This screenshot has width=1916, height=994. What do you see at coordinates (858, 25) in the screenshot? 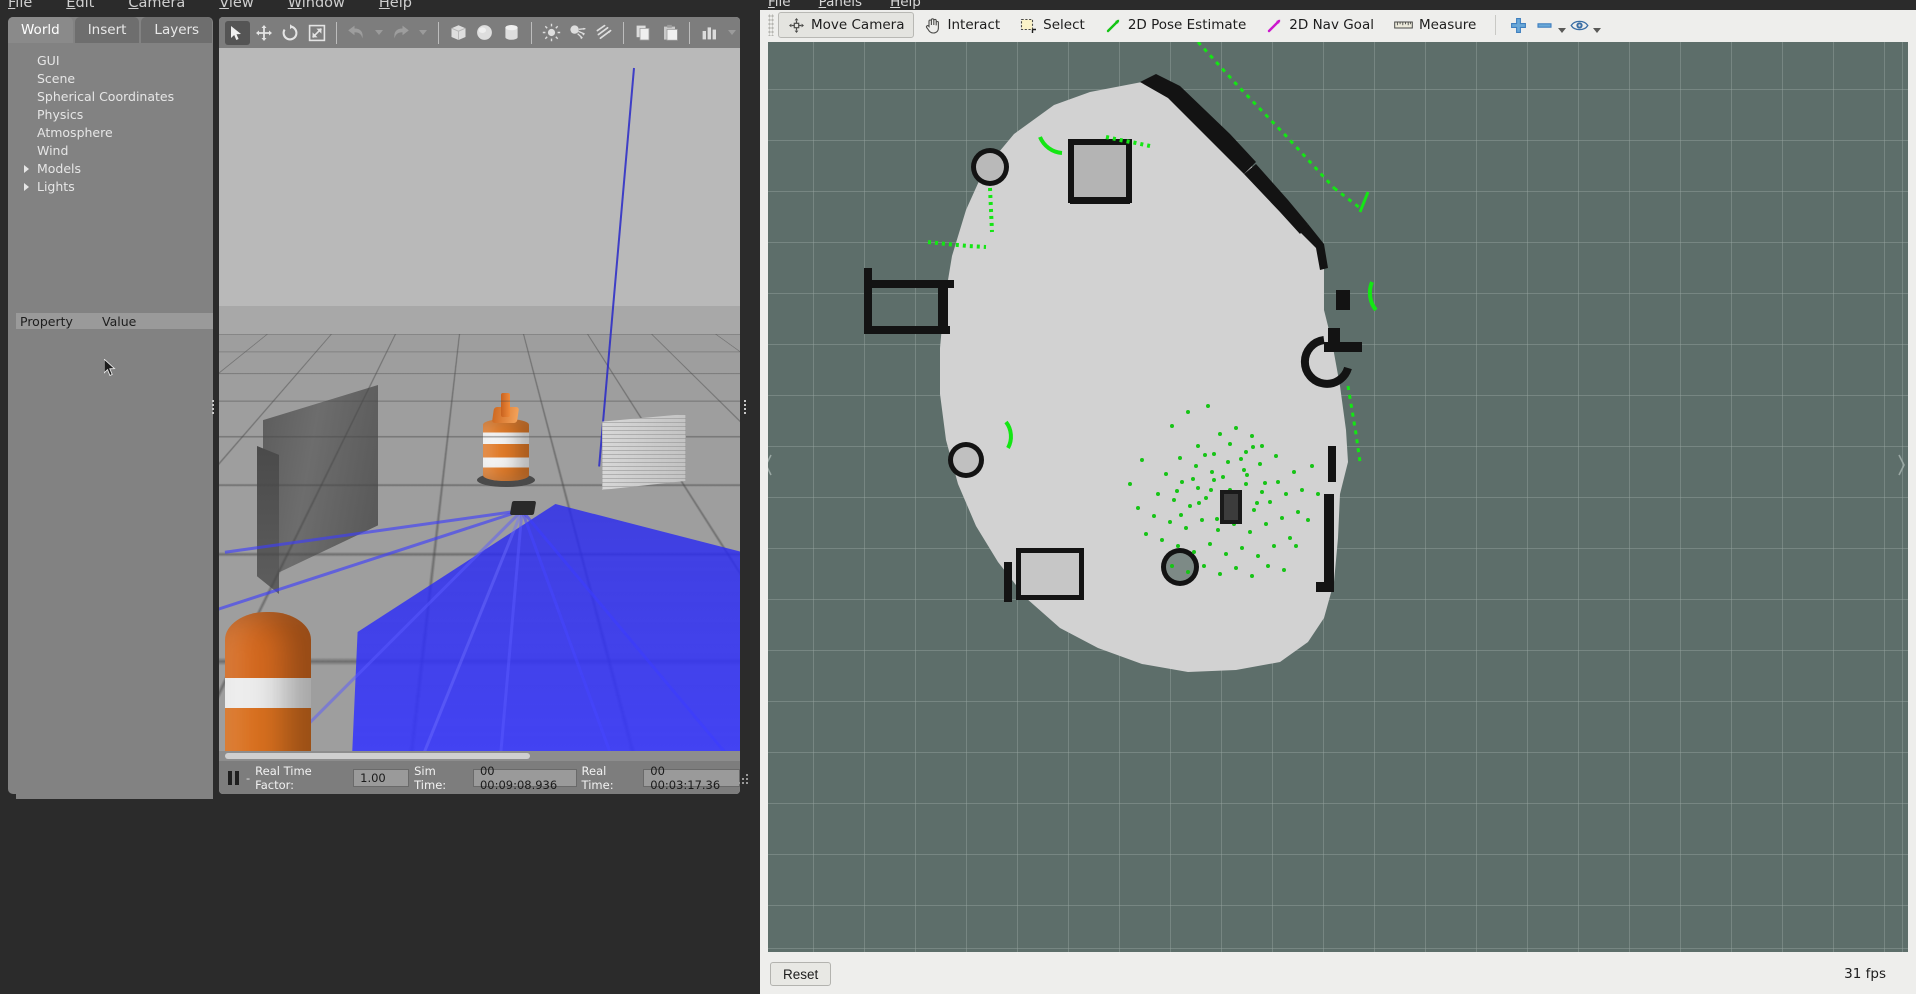
I see `tool-label: Move Camera` at bounding box center [858, 25].